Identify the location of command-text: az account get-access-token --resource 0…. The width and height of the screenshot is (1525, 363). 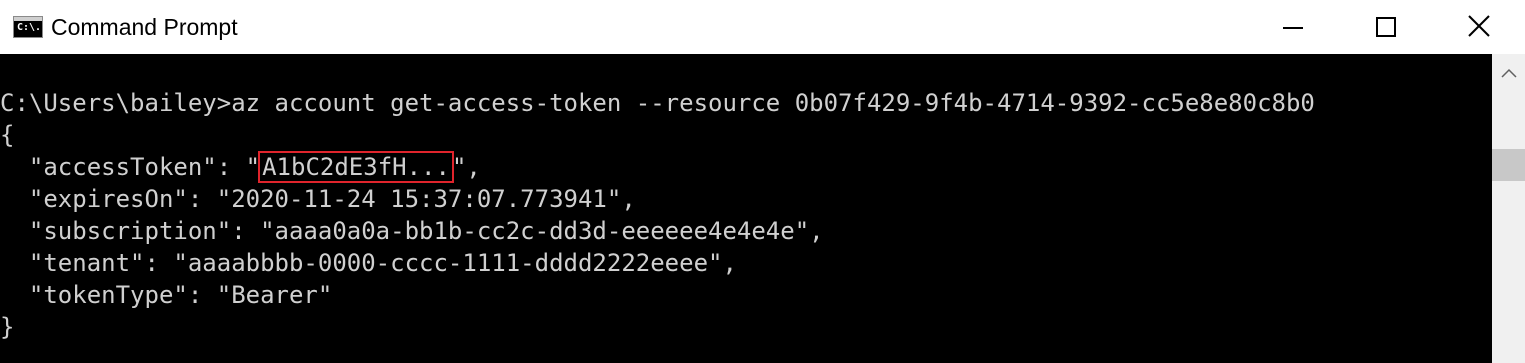
(773, 103).